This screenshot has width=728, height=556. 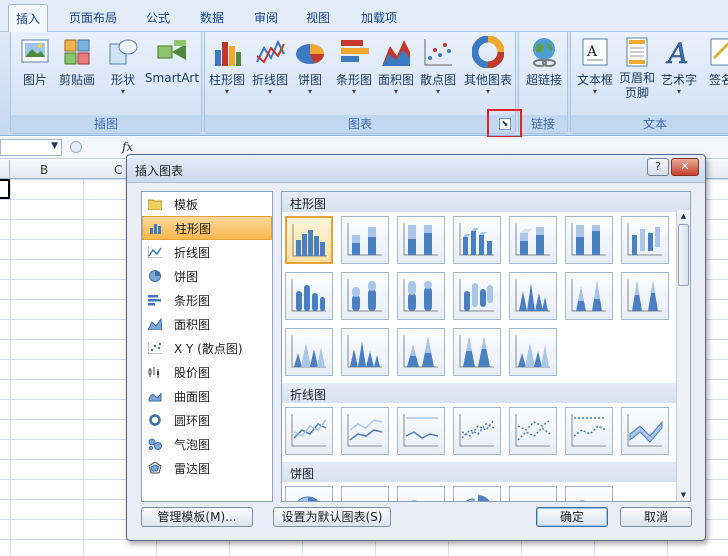 I want to click on 3d-pie-thumbnail, so click(x=365, y=493).